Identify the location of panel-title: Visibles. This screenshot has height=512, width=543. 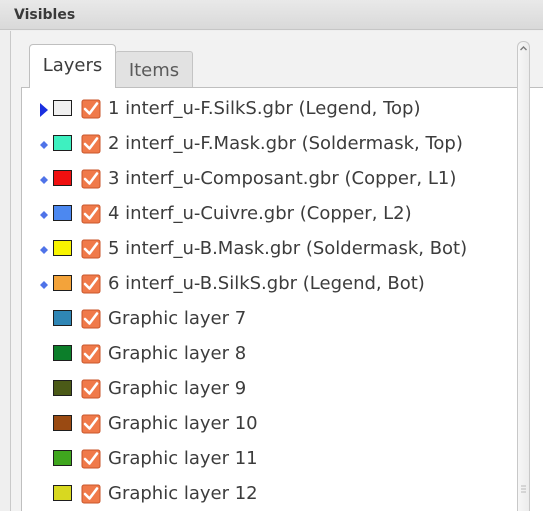
(271, 15).